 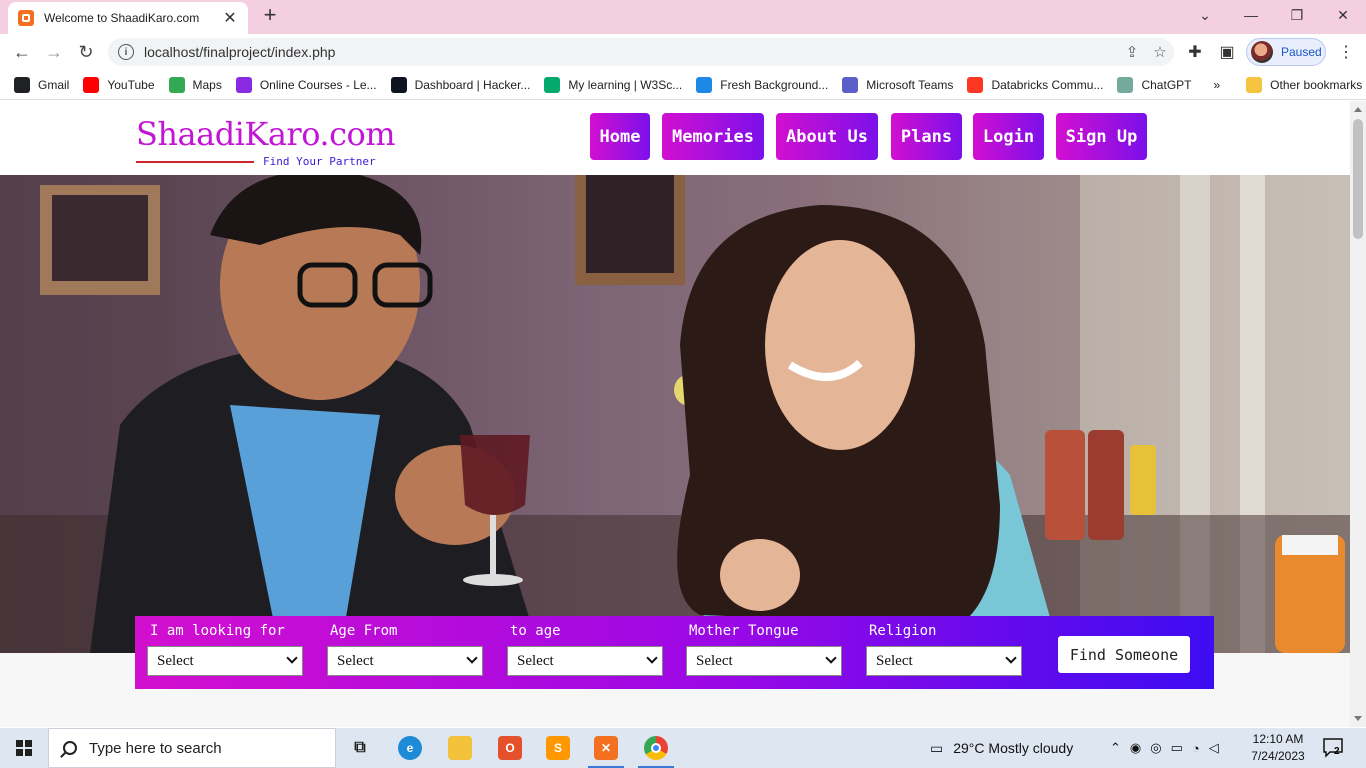 What do you see at coordinates (1278, 748) in the screenshot?
I see `taskbar-clock: 12:10 AM 7/24/2023` at bounding box center [1278, 748].